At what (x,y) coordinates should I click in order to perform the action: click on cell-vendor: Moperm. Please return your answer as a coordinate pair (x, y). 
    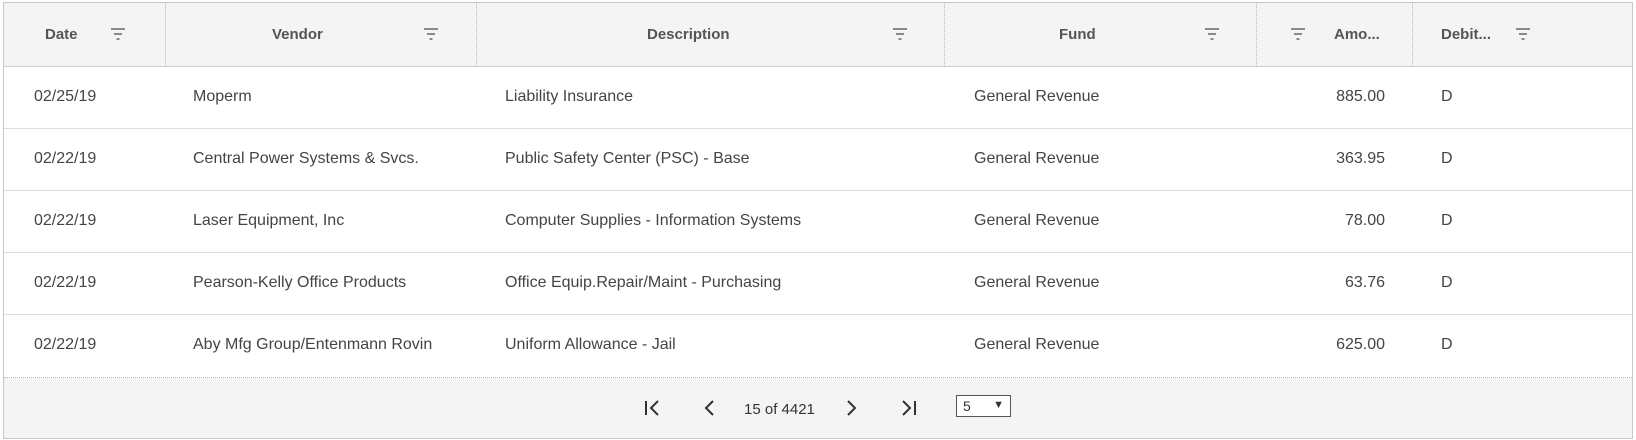
    Looking at the image, I should click on (222, 96).